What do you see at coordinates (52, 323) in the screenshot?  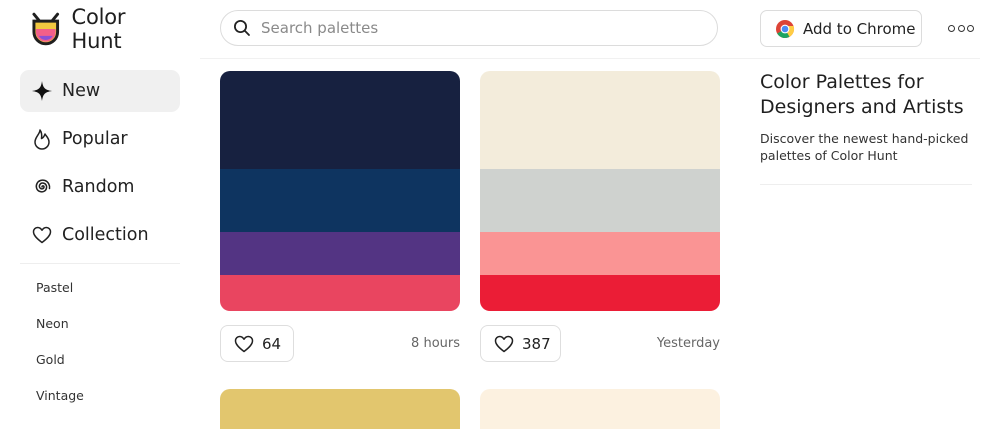 I see `tag-link-neon: Neon` at bounding box center [52, 323].